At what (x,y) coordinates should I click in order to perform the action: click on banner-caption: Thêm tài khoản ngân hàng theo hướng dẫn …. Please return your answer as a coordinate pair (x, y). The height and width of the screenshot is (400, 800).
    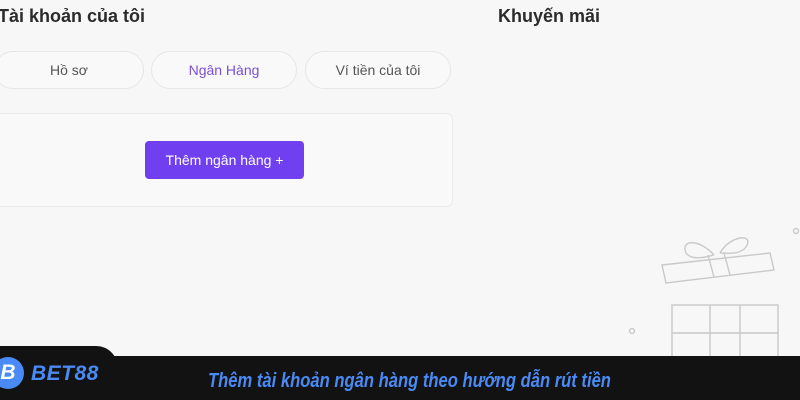
    Looking at the image, I should click on (409, 381).